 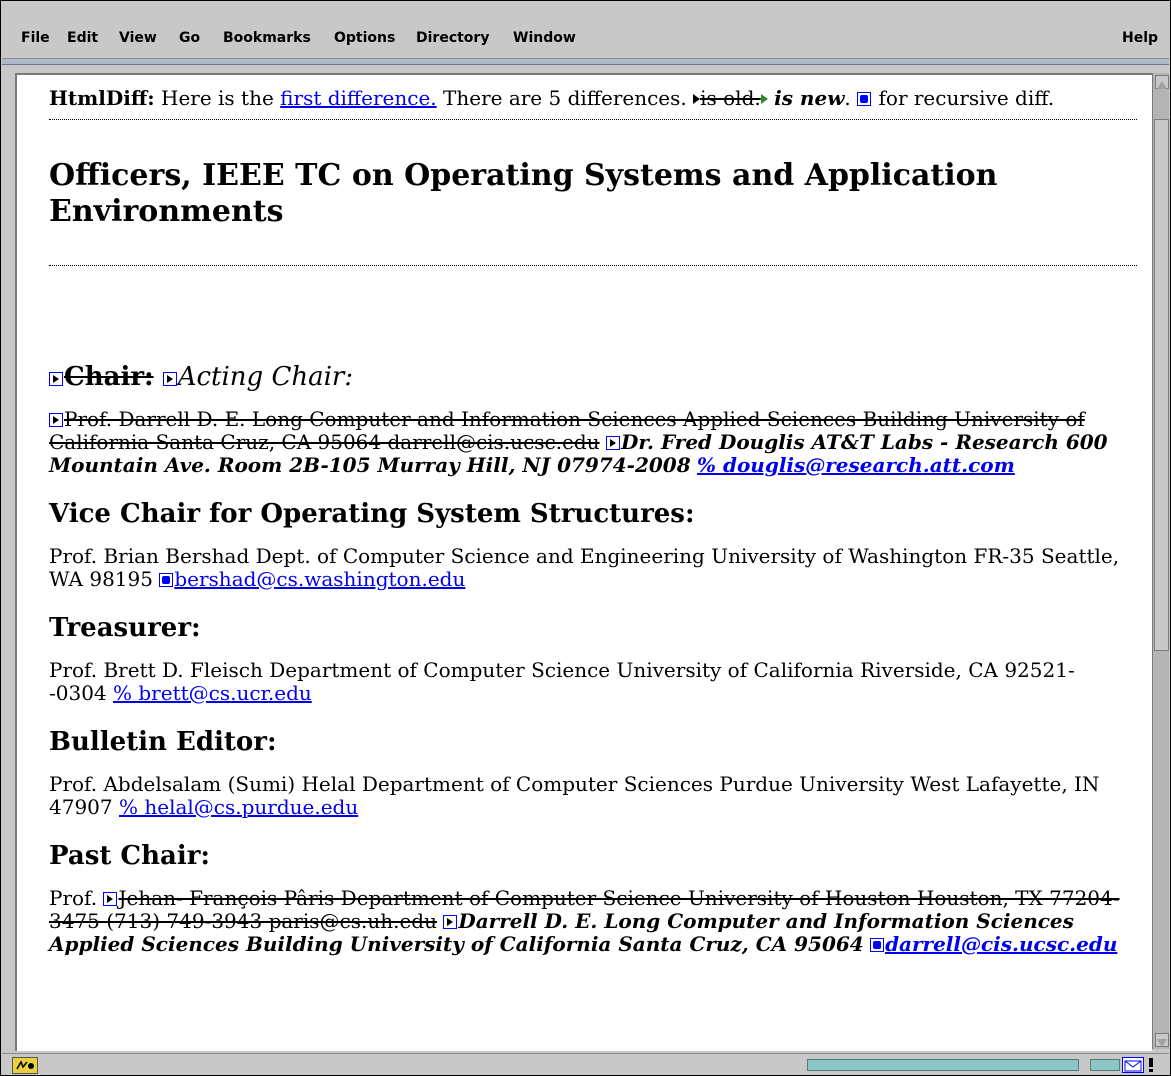 What do you see at coordinates (163, 742) in the screenshot?
I see `bulletin-editor-heading: Bulletin Editor:` at bounding box center [163, 742].